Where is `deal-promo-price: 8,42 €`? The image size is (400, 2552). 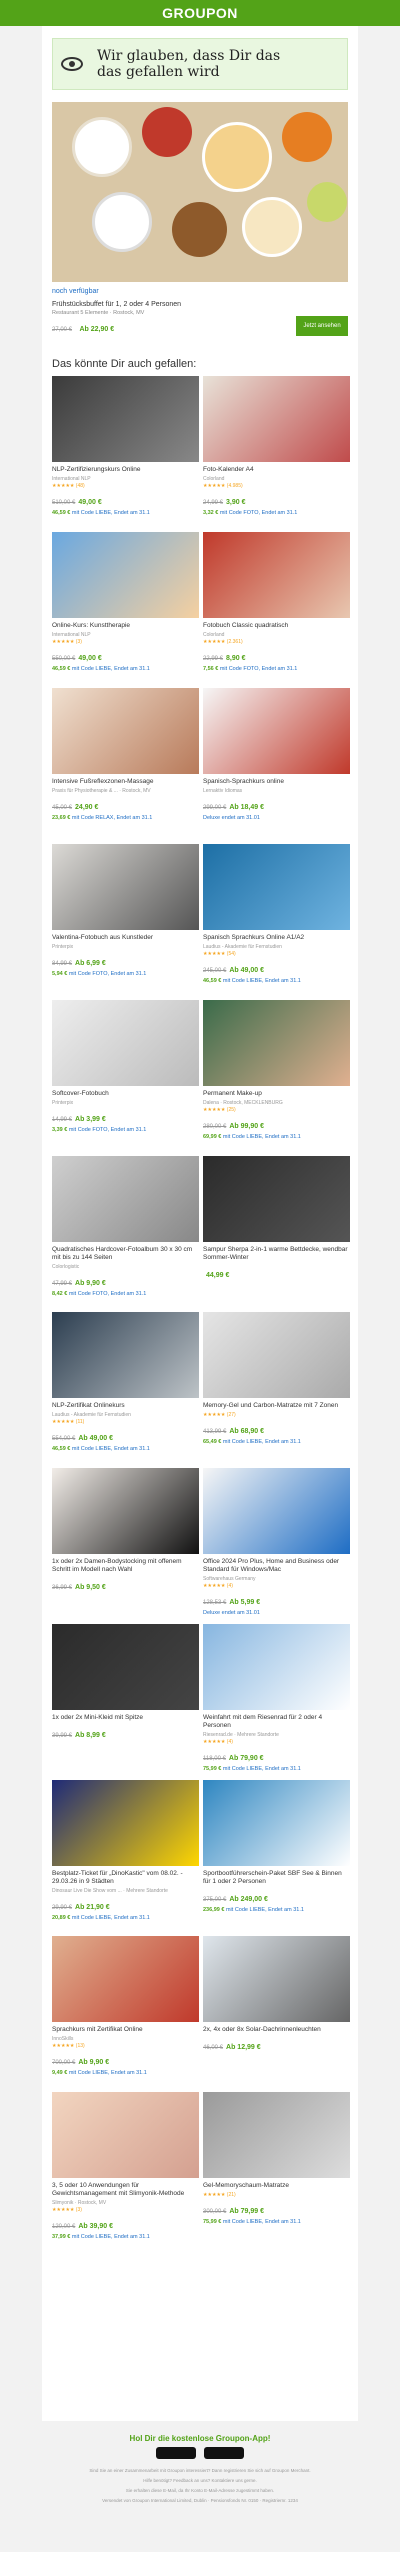 deal-promo-price: 8,42 € is located at coordinates (60, 1294).